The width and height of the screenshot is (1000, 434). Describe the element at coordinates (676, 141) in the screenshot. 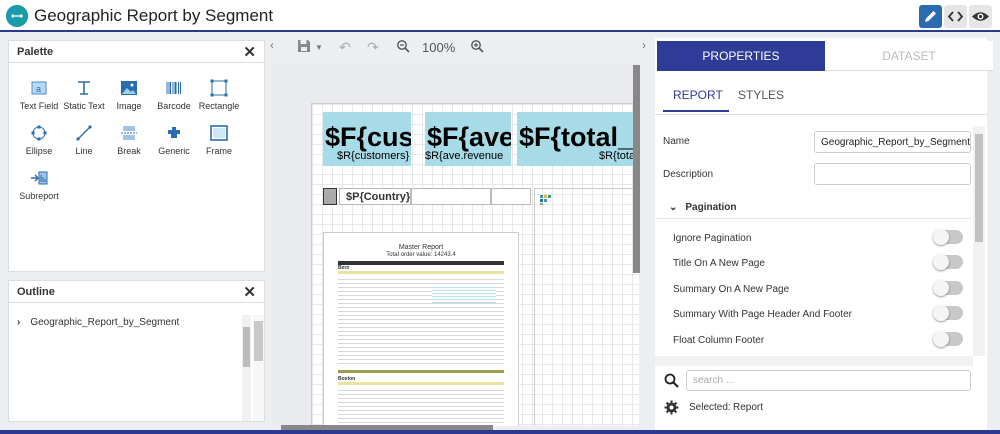

I see `name-label: Name` at that location.